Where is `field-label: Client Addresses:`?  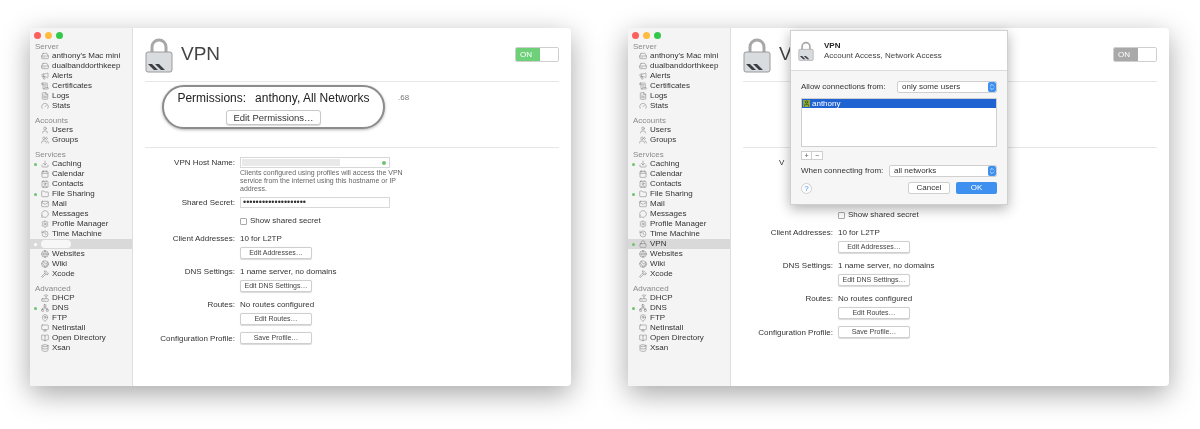
field-label: Client Addresses: is located at coordinates (801, 232).